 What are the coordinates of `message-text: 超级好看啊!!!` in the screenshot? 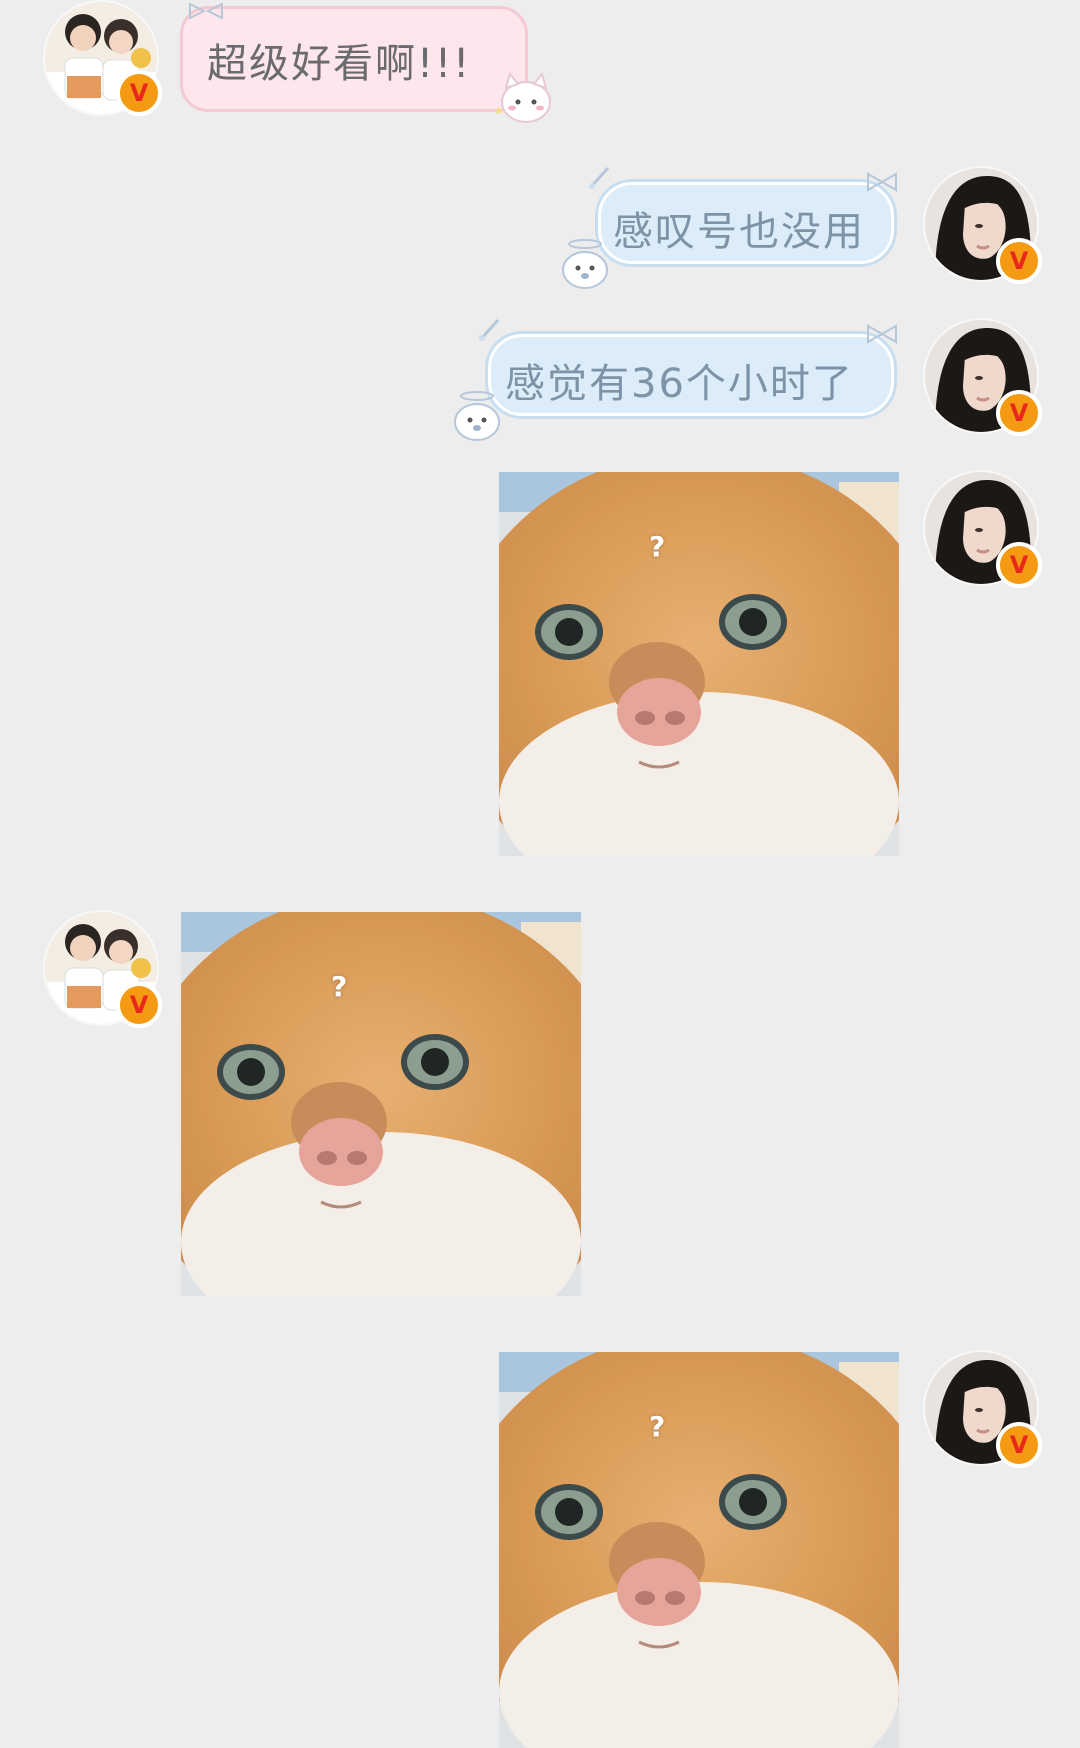 It's located at (339, 64).